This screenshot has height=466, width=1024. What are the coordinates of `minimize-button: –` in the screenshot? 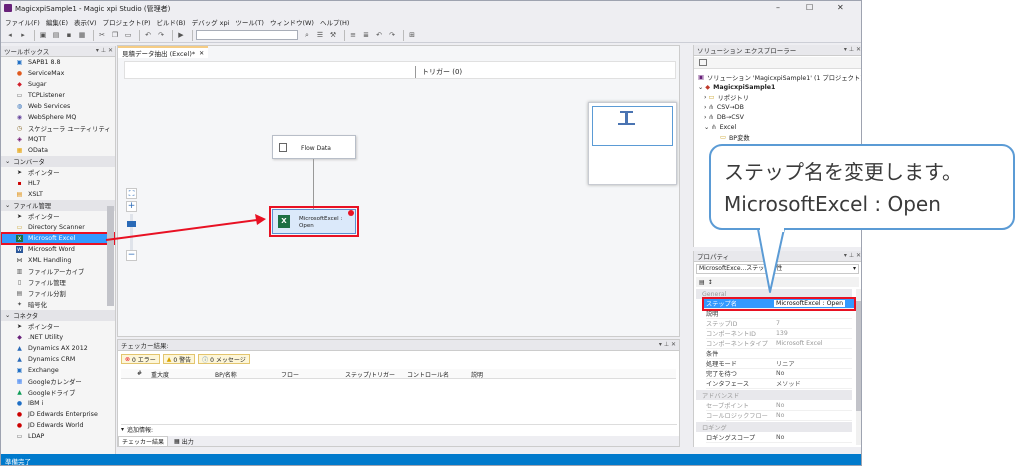 It's located at (778, 7).